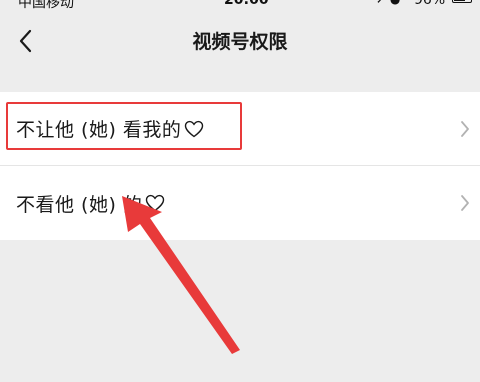  I want to click on wifi-icon: ◠, so click(109, 3).